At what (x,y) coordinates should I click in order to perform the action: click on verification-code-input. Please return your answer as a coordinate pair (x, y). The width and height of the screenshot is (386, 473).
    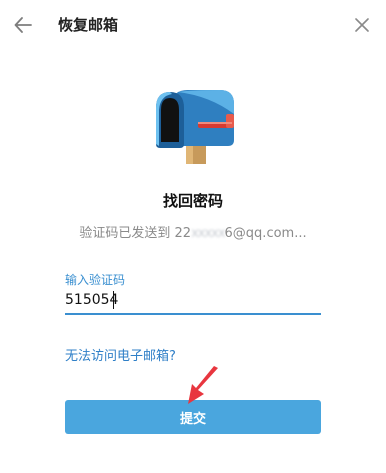
    Looking at the image, I should click on (193, 301).